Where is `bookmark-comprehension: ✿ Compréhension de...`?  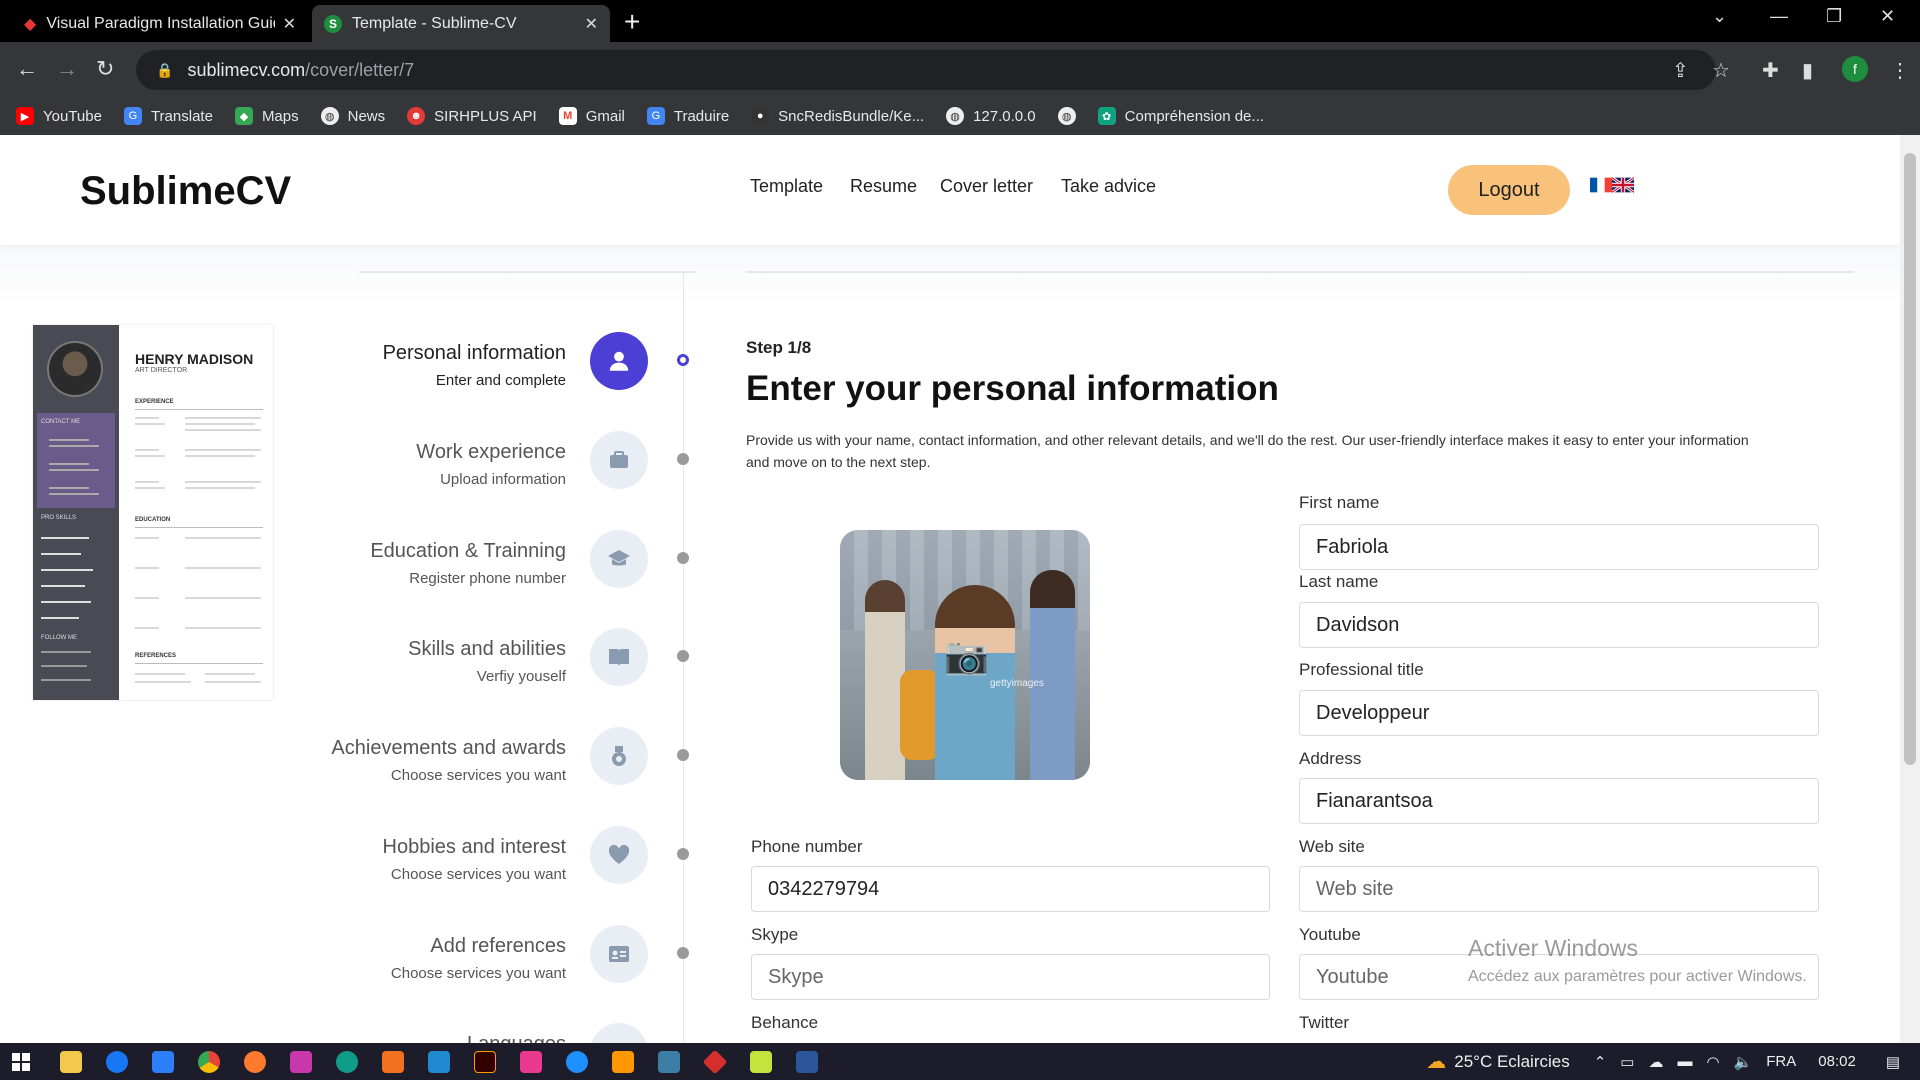 bookmark-comprehension: ✿ Compréhension de... is located at coordinates (1180, 116).